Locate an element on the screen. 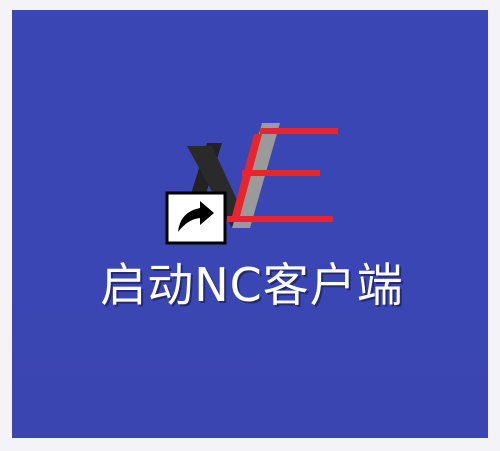  nc-logo-icon is located at coordinates (251, 184).